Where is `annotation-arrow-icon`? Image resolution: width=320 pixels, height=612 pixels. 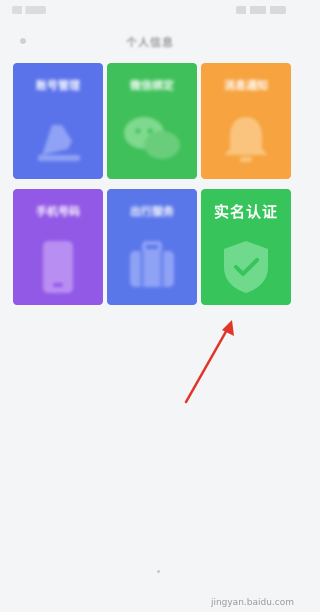 annotation-arrow-icon is located at coordinates (210, 365).